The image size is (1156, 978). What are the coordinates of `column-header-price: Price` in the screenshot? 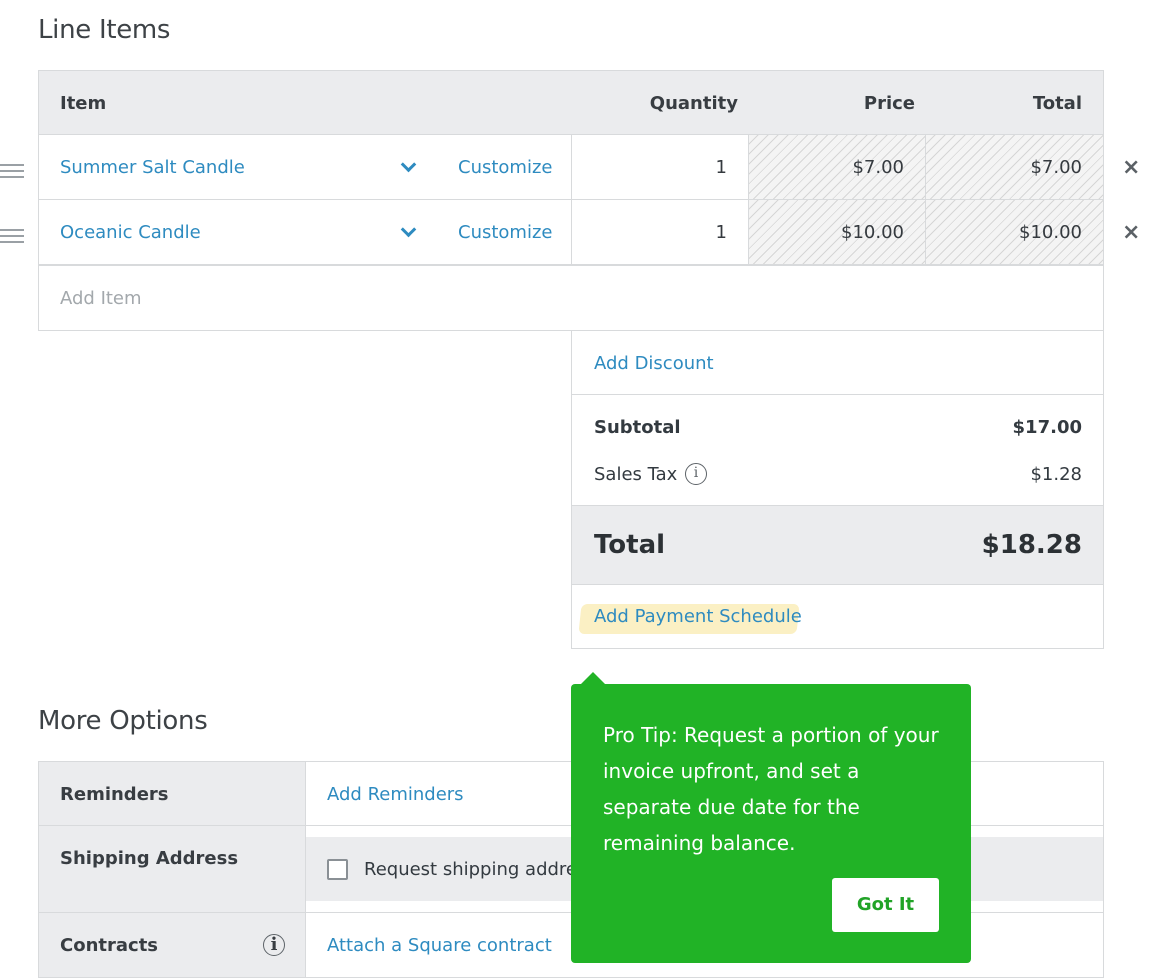 It's located at (889, 103).